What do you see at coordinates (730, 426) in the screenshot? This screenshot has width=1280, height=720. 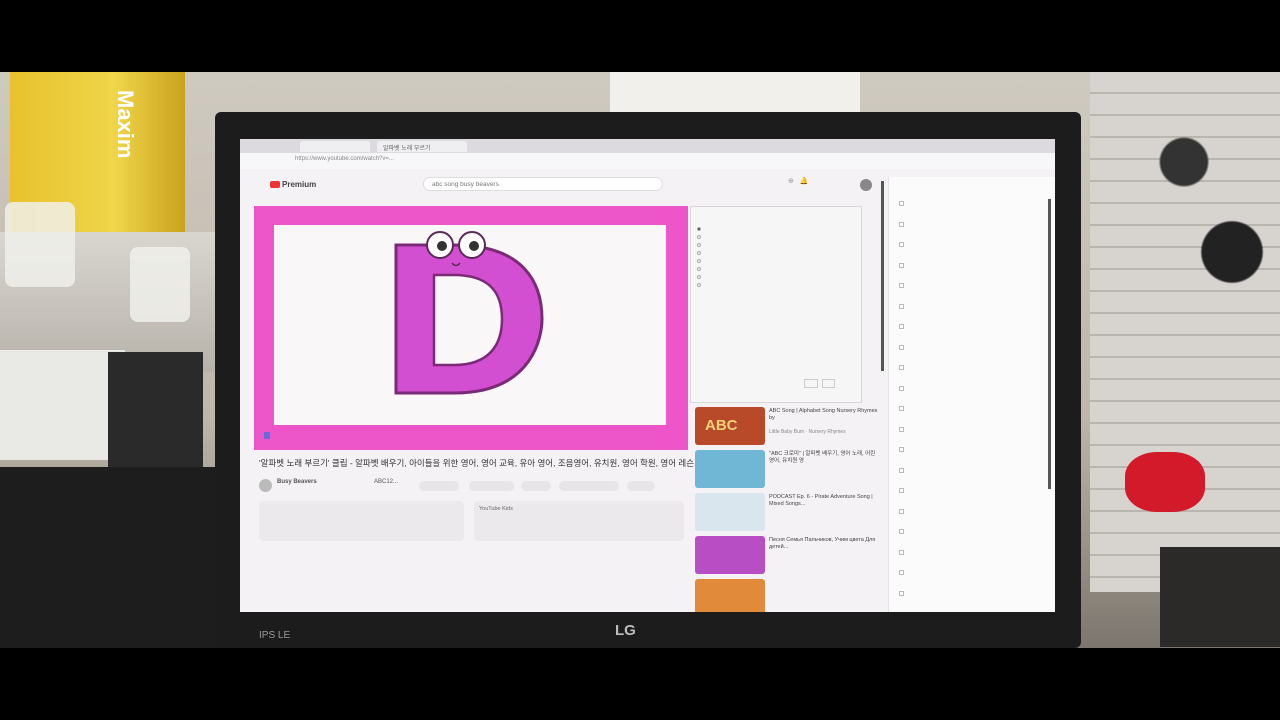 I see `recommendation-thumbnail: ABC` at bounding box center [730, 426].